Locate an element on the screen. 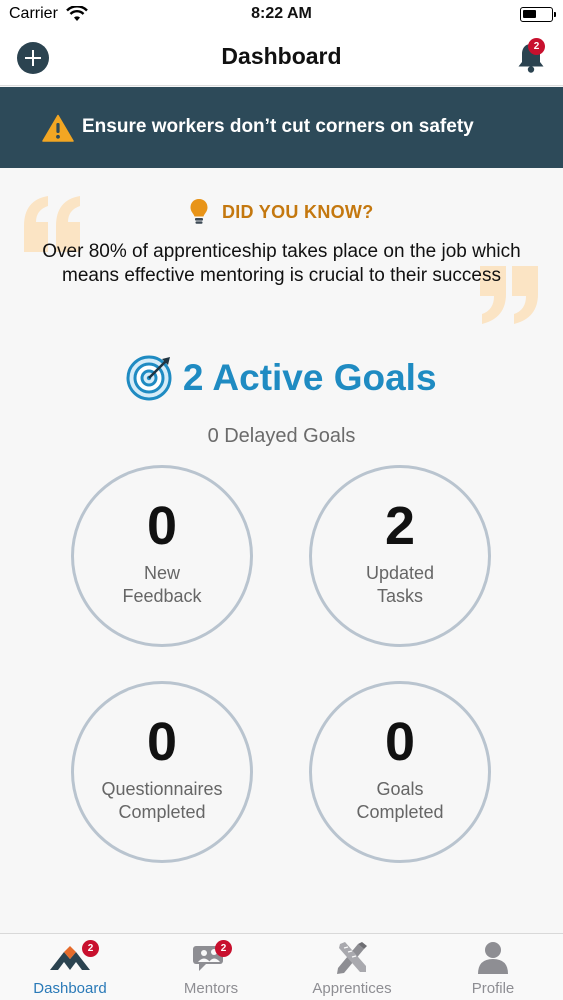  new-feedback-stat: 0 New Feedback is located at coordinates (162, 556).